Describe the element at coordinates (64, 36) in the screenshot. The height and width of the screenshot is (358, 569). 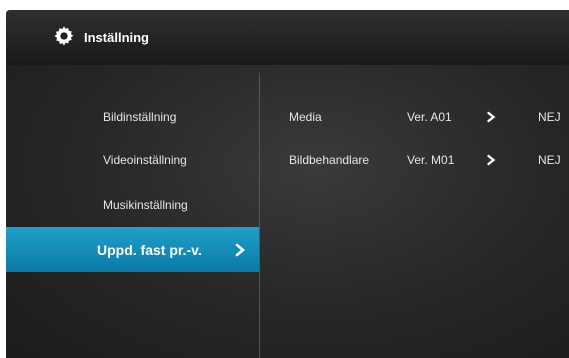
I see `gear-icon` at that location.